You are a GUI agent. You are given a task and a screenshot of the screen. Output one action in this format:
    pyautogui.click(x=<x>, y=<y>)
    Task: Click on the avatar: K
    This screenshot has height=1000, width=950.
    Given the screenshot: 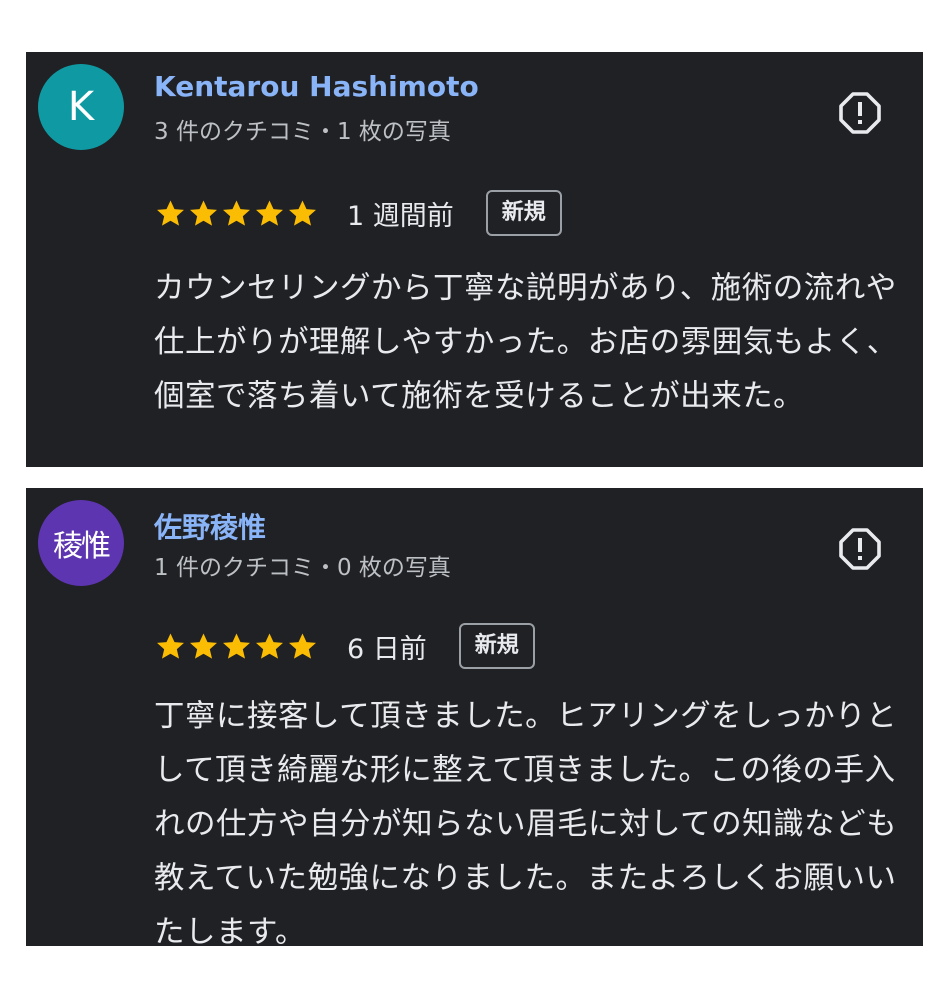 What is the action you would take?
    pyautogui.click(x=81, y=107)
    